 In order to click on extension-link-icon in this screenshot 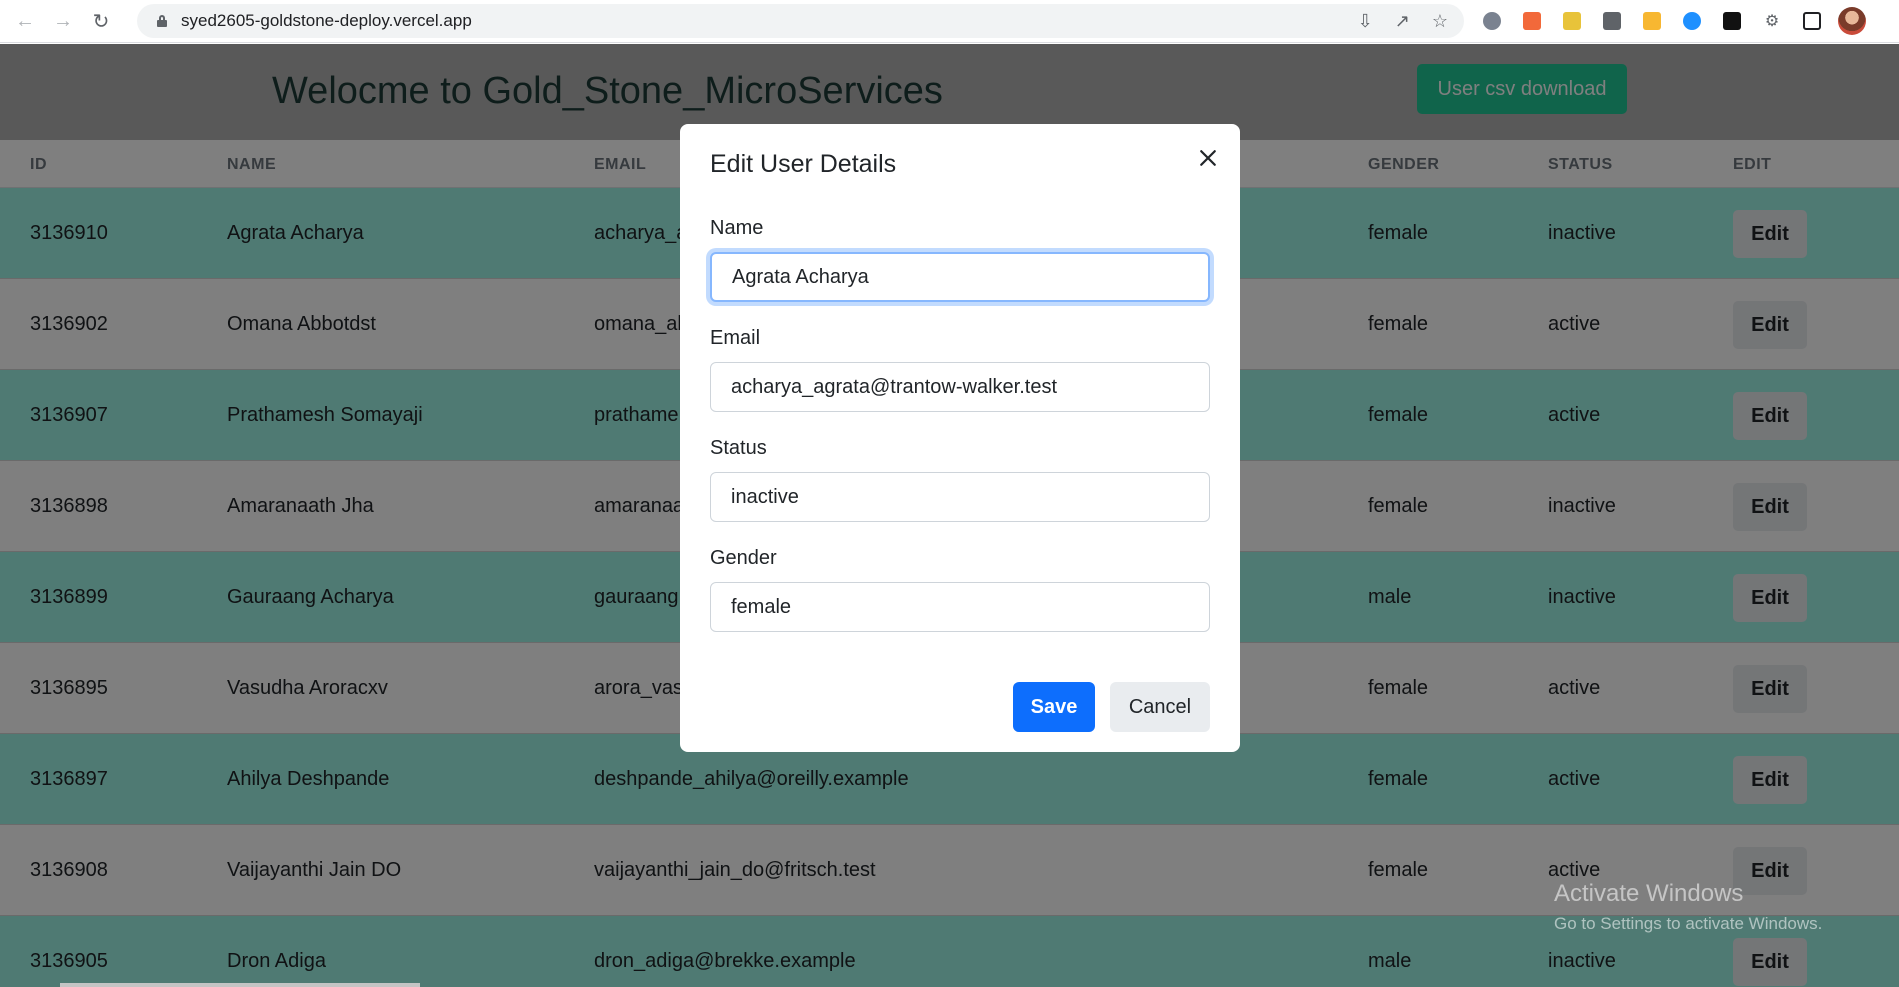, I will do `click(1532, 21)`.